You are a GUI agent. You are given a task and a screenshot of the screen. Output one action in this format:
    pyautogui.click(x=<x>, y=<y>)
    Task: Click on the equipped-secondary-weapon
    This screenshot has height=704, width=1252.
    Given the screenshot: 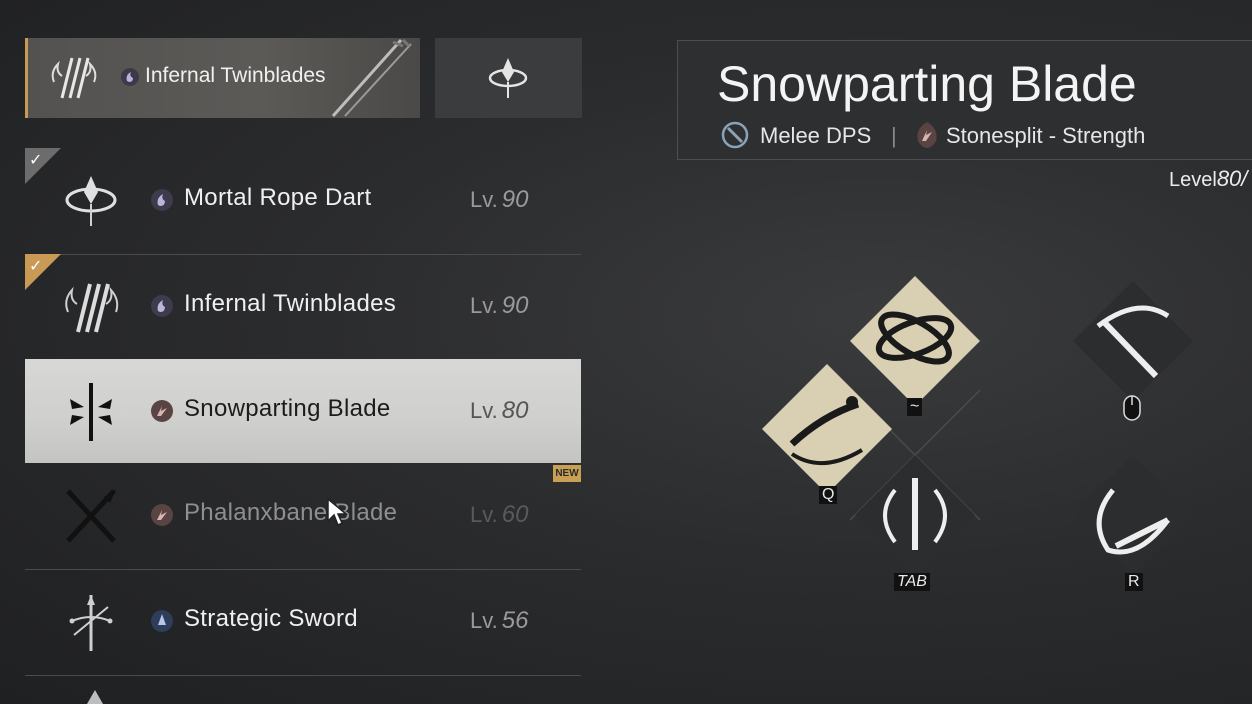 What is the action you would take?
    pyautogui.click(x=508, y=78)
    